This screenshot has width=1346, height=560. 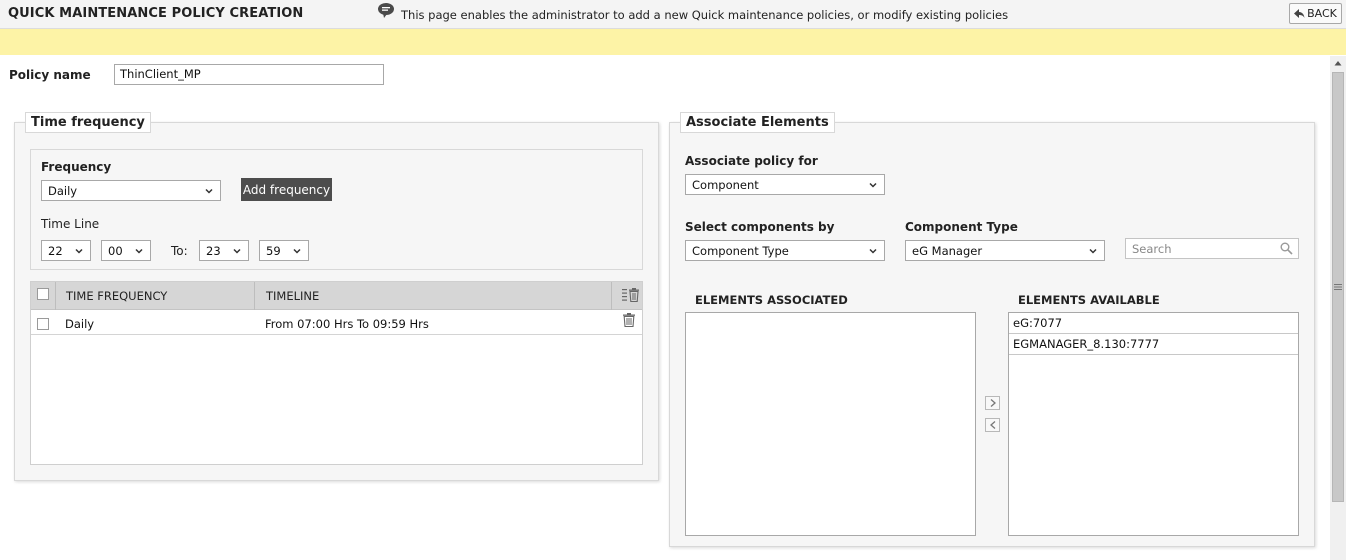 What do you see at coordinates (1089, 300) in the screenshot?
I see `elements-available-label: ELEMENTS AVAILABLE` at bounding box center [1089, 300].